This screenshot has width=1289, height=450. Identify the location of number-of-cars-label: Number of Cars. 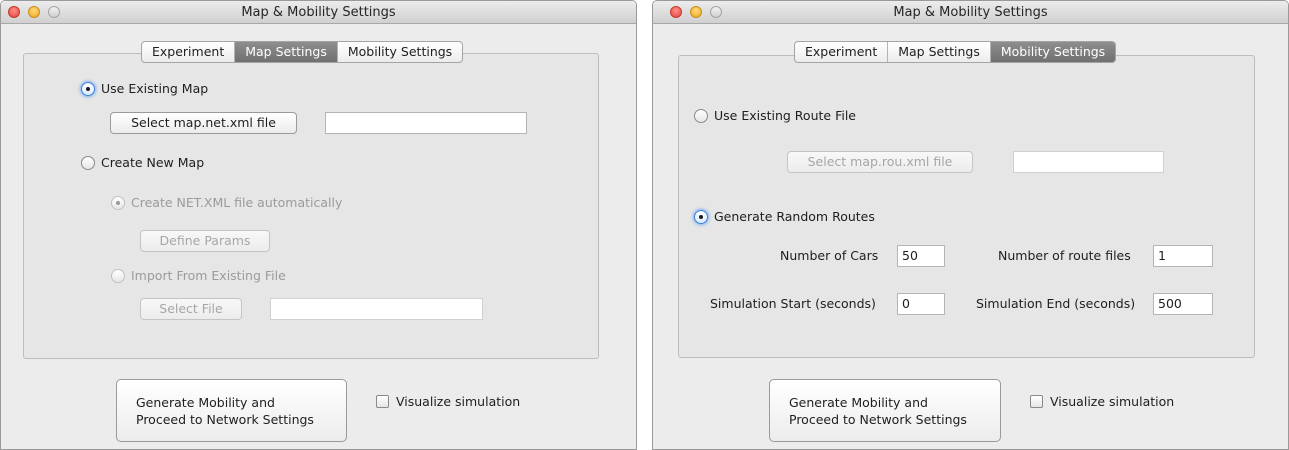
(829, 255).